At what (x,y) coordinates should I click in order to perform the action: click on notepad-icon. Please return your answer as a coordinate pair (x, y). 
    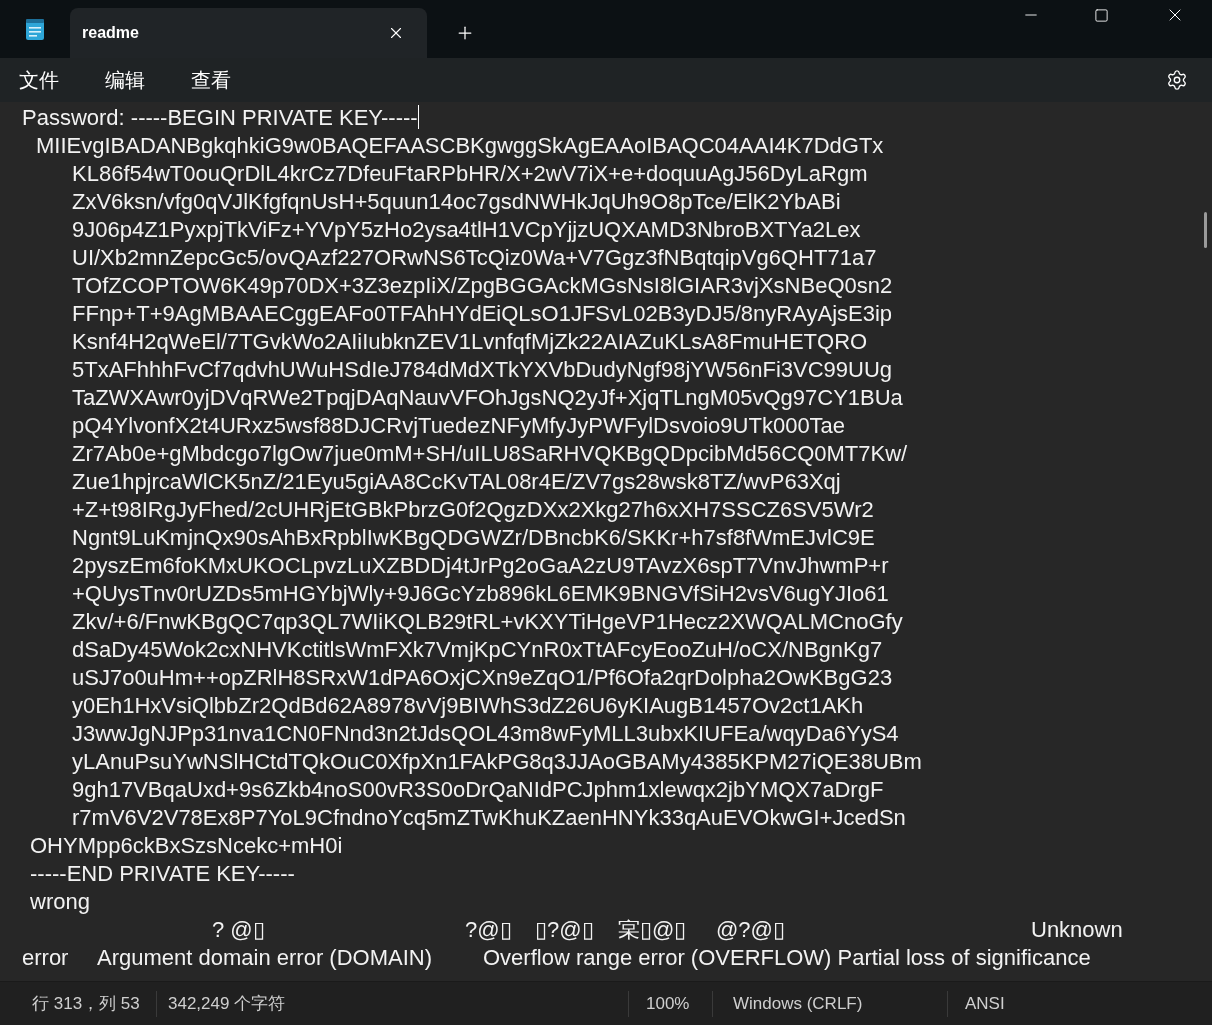
    Looking at the image, I should click on (35, 29).